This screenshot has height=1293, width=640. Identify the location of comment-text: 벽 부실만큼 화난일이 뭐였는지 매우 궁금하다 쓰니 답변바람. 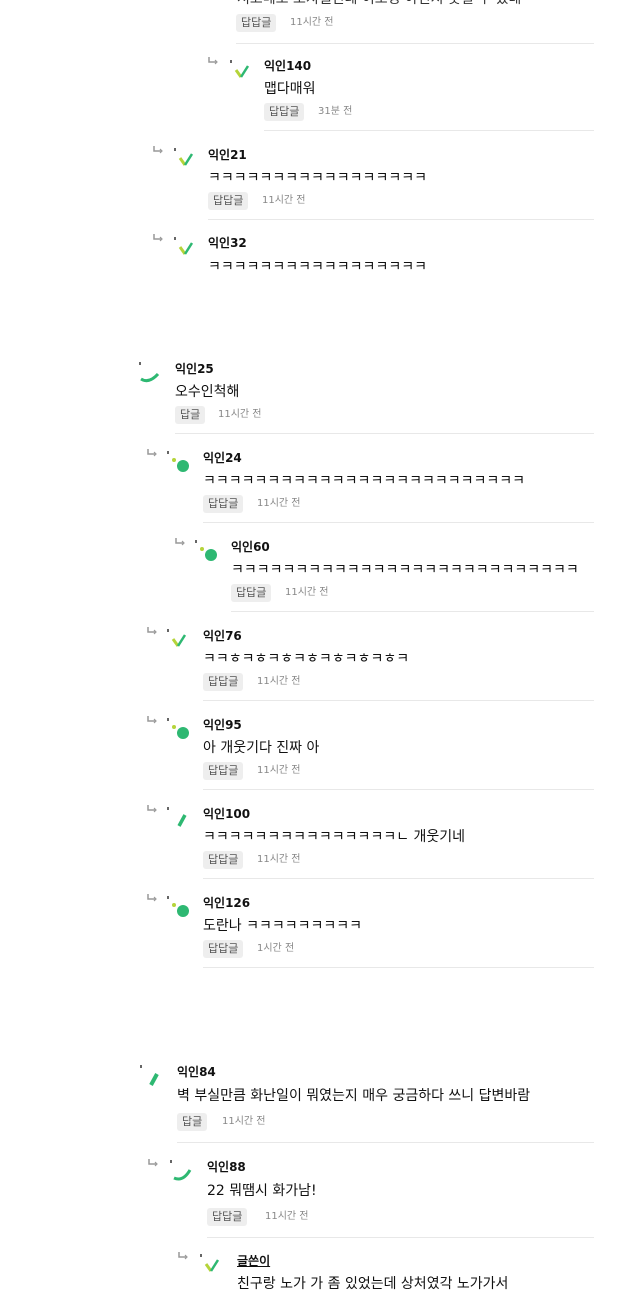
(354, 1096).